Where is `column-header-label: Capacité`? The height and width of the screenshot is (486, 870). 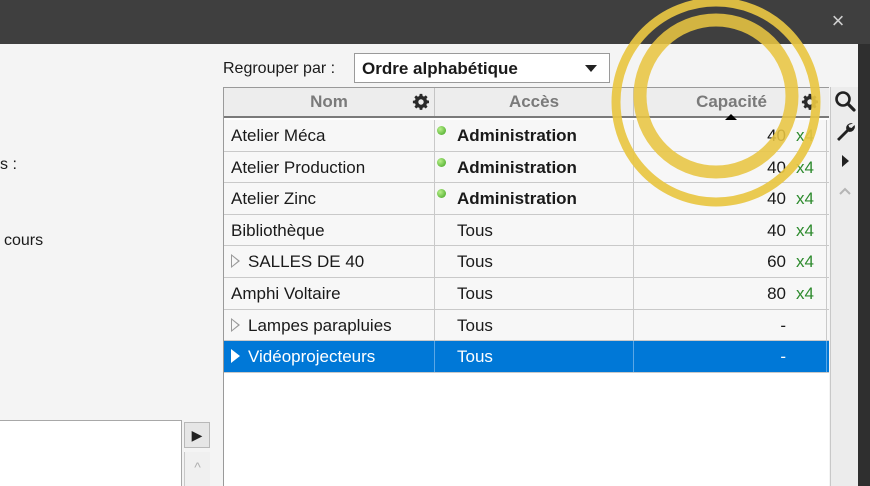
column-header-label: Capacité is located at coordinates (731, 101).